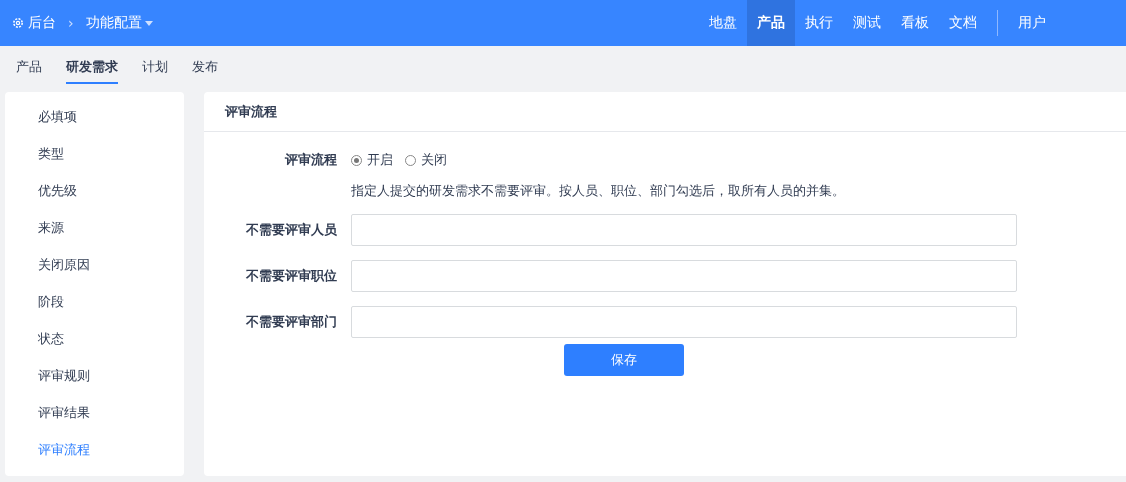 This screenshot has width=1126, height=482. I want to click on nav-tab: 地盘, so click(723, 23).